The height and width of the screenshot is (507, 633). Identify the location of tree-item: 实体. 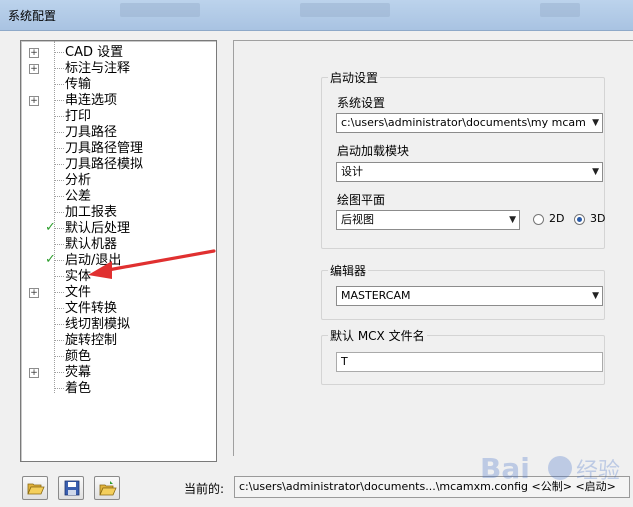
(117, 277).